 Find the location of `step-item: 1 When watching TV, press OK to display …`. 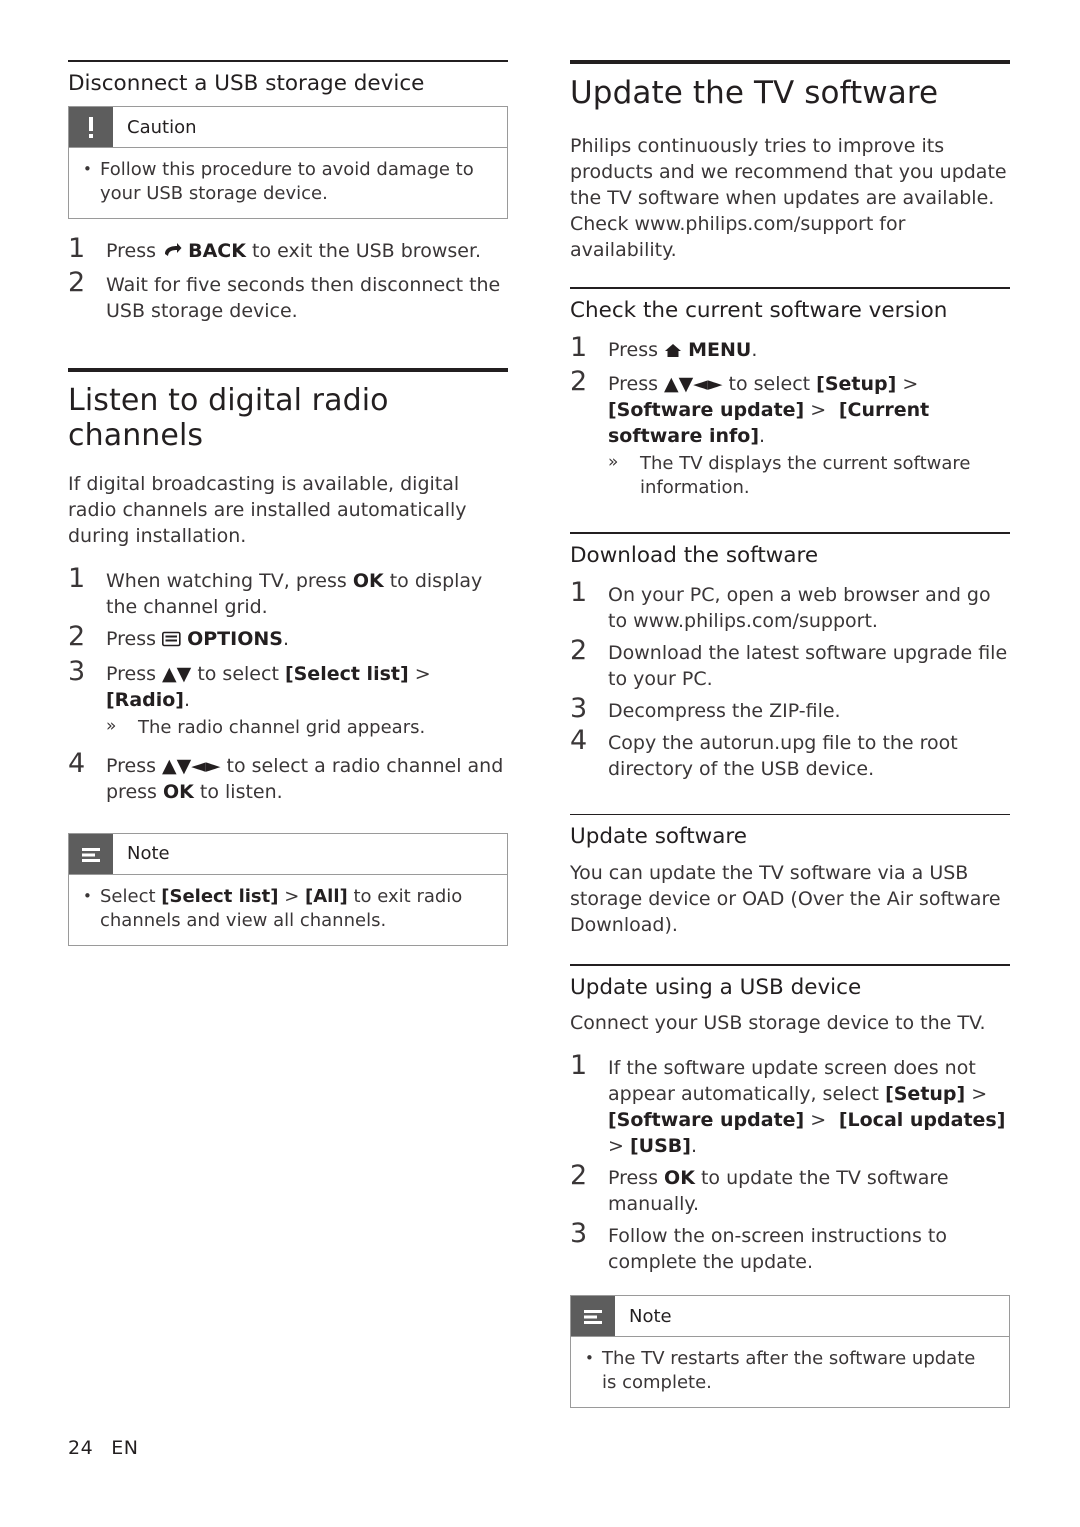

step-item: 1 When watching TV, press OK to display … is located at coordinates (288, 592).